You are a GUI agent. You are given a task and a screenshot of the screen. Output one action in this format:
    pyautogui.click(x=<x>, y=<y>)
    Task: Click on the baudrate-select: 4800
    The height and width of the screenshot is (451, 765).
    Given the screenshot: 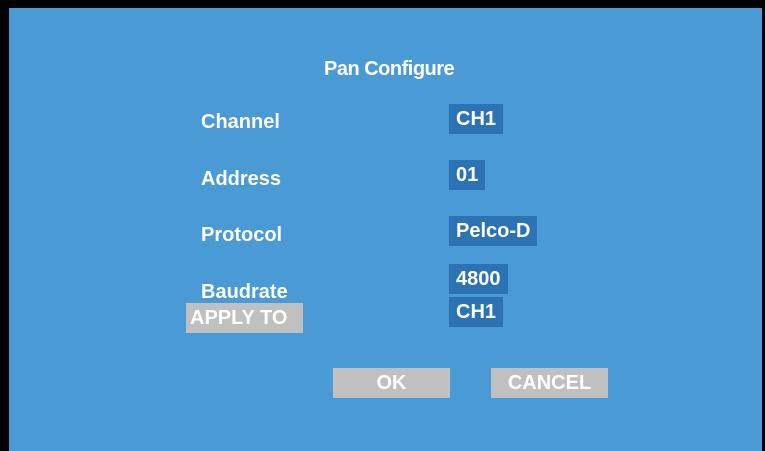 What is the action you would take?
    pyautogui.click(x=478, y=279)
    